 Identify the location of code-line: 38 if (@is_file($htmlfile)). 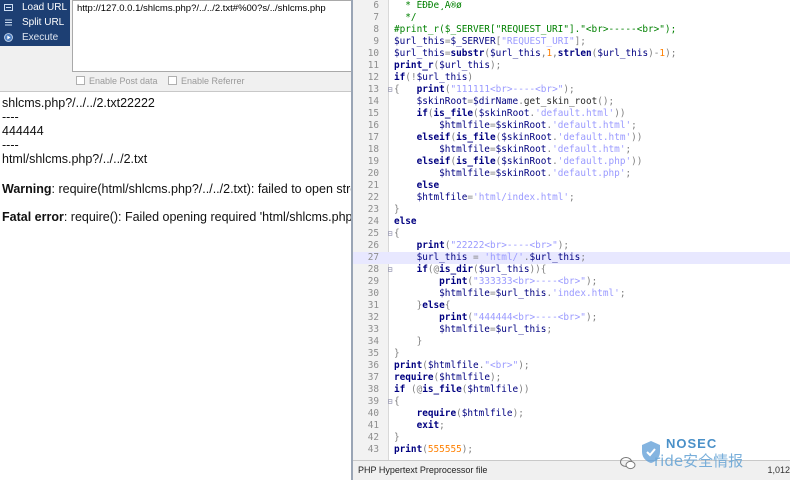
(571, 390).